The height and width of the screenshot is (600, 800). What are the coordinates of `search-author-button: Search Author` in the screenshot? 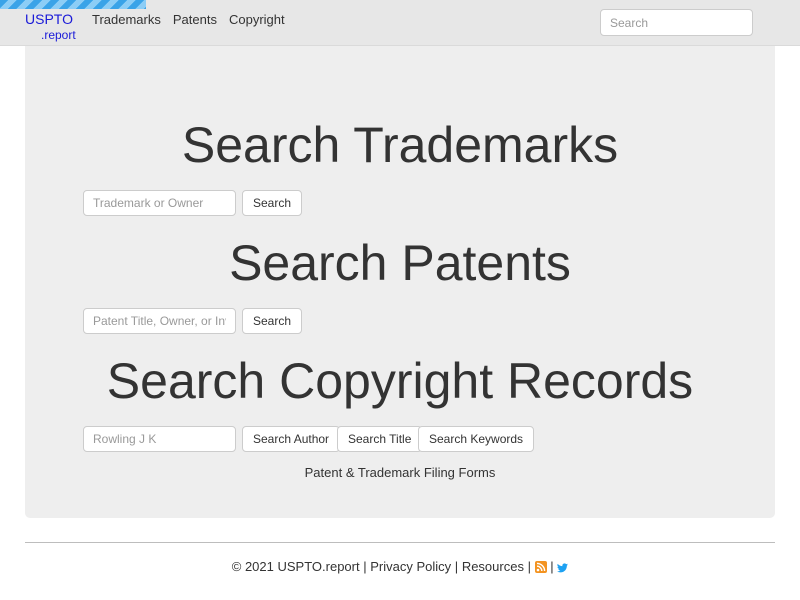 It's located at (291, 439).